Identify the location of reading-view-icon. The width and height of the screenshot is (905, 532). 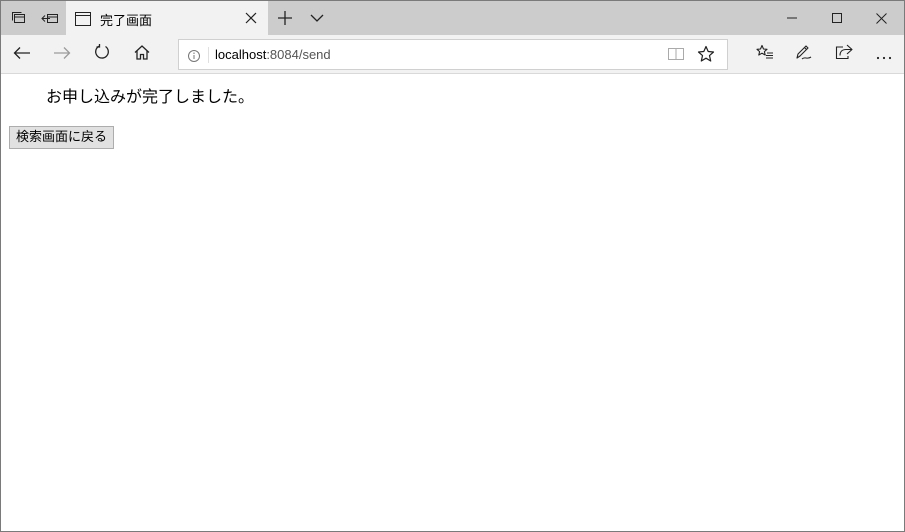
(676, 56).